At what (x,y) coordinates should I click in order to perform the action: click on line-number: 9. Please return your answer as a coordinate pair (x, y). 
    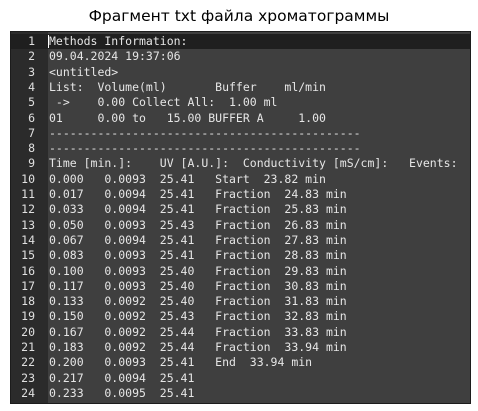
    Looking at the image, I should click on (31, 163).